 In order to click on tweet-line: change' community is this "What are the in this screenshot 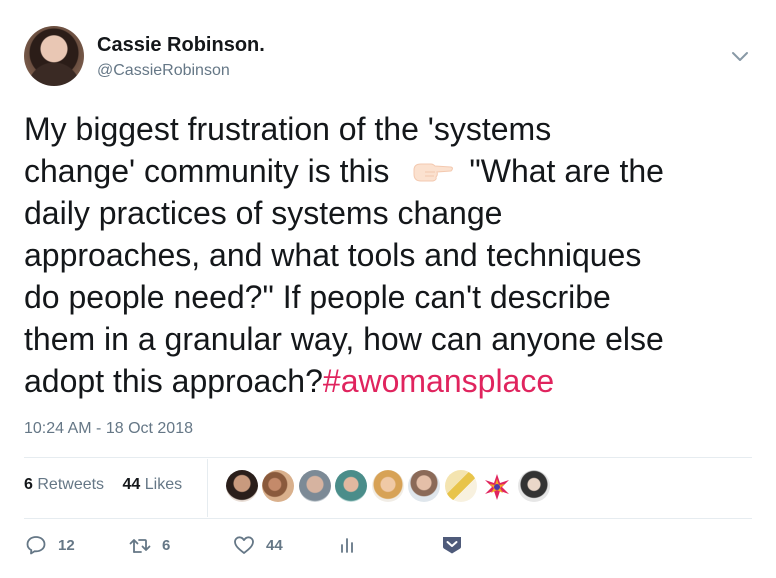, I will do `click(392, 171)`.